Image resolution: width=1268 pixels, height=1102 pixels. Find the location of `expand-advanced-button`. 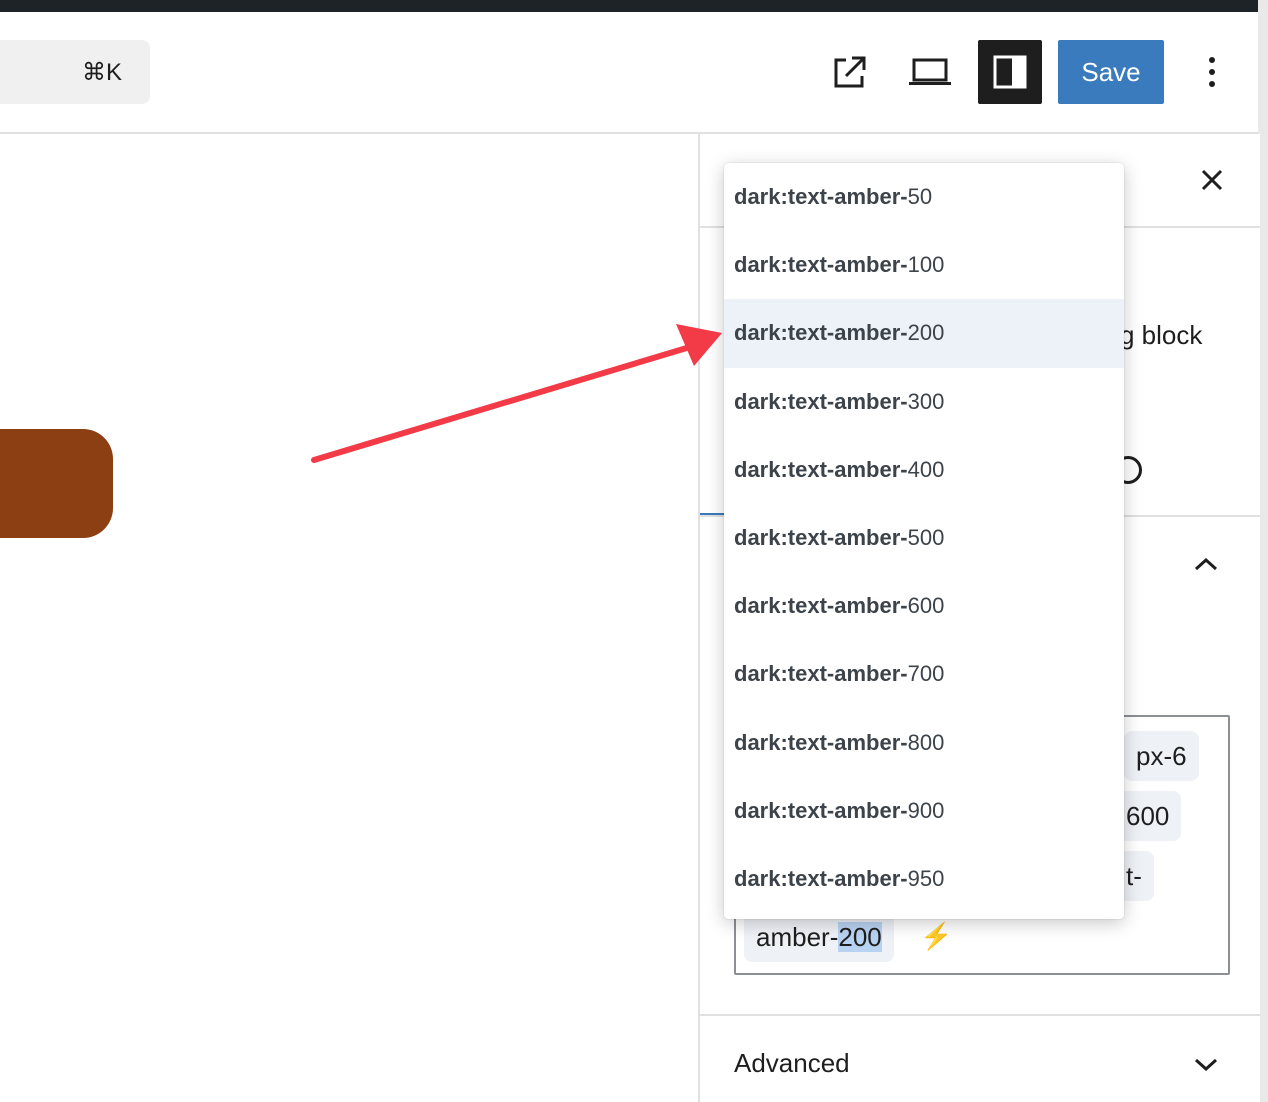

expand-advanced-button is located at coordinates (1206, 1064).